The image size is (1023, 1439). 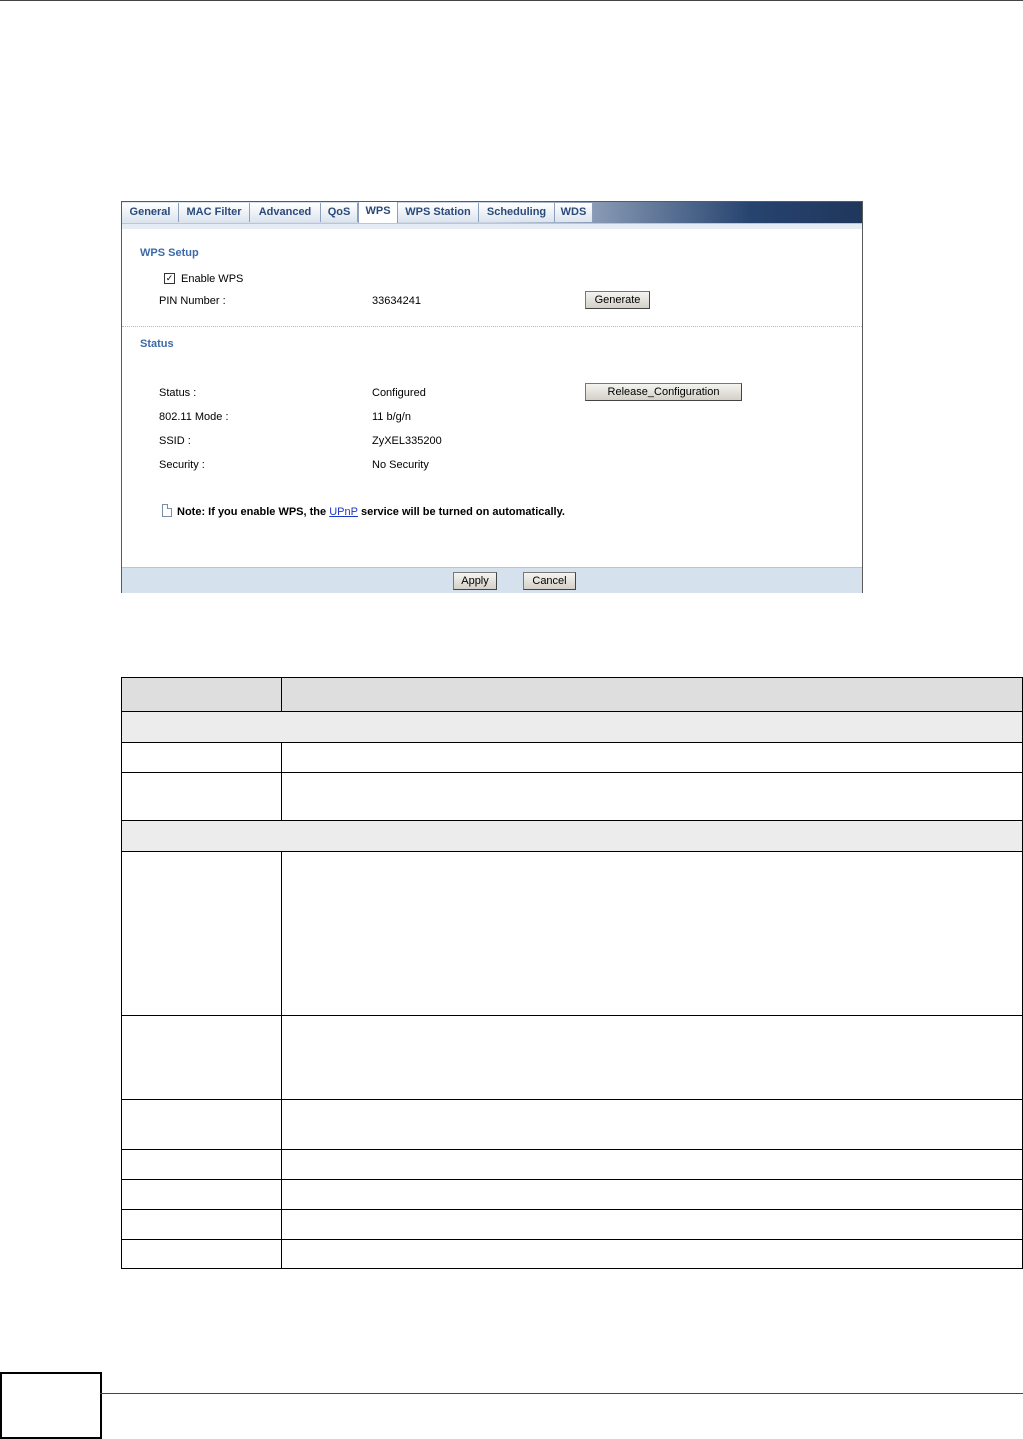 I want to click on generate-button: Generate, so click(x=617, y=300).